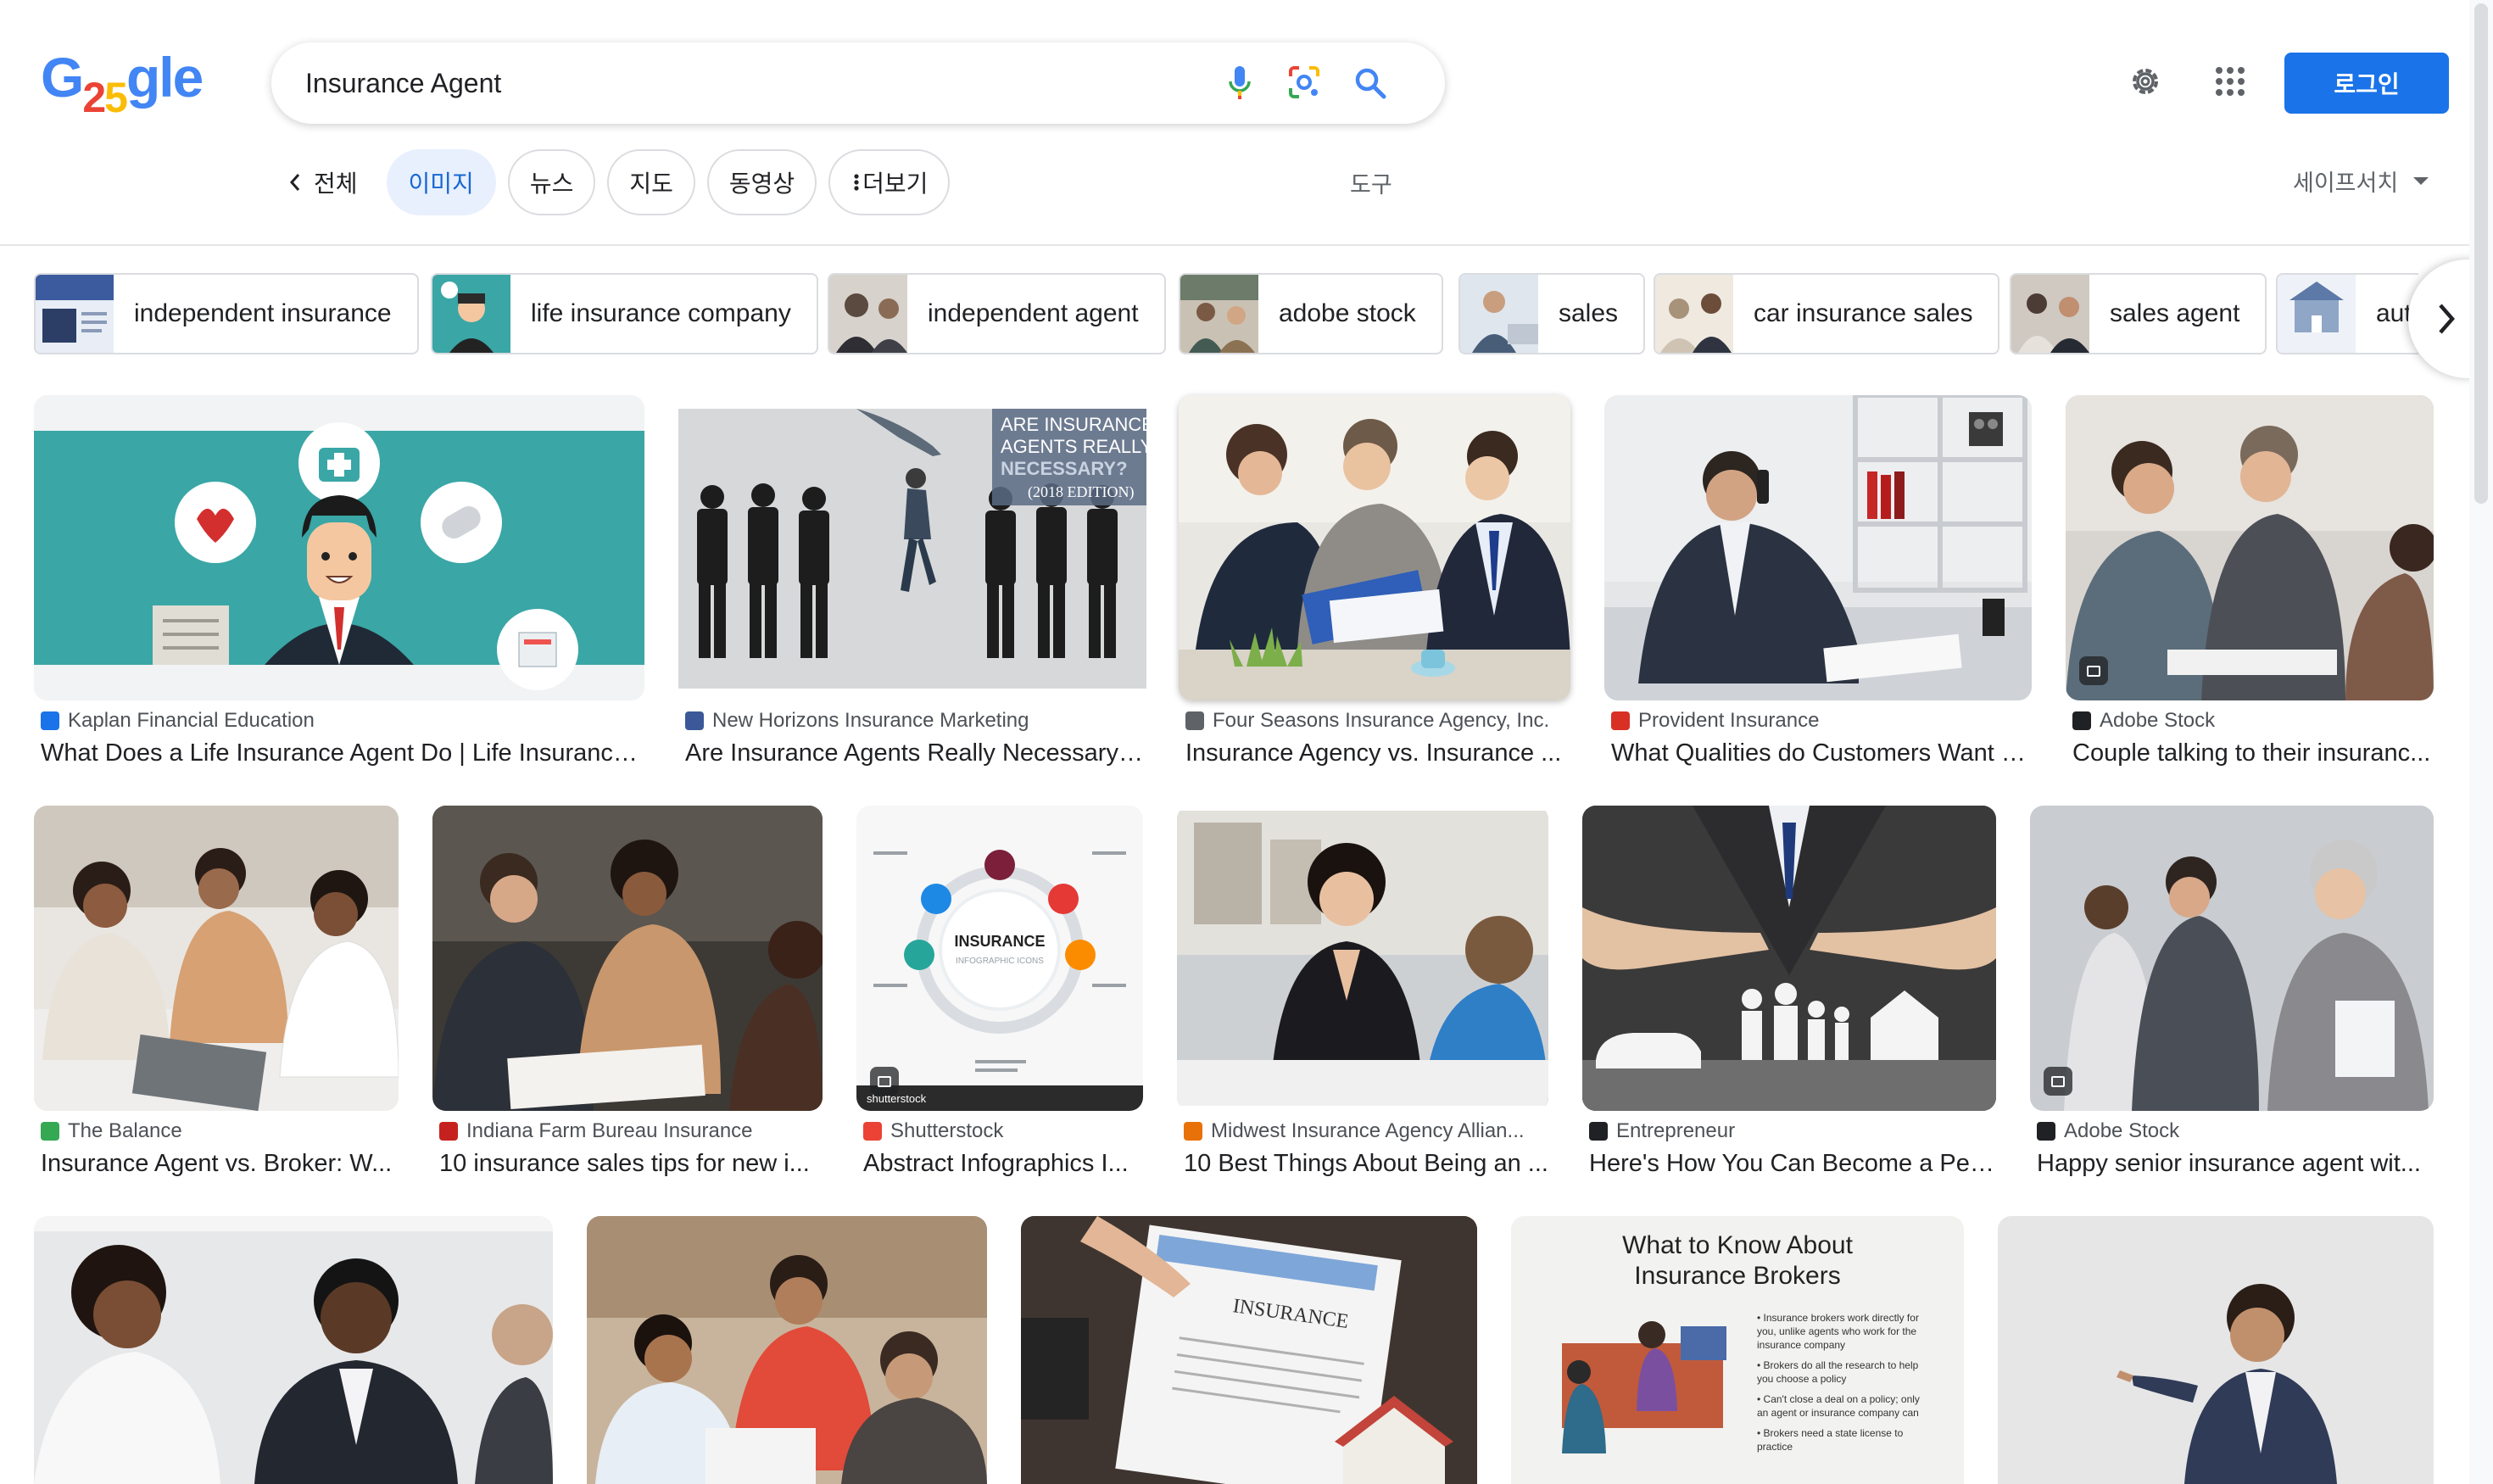  What do you see at coordinates (1073, 424) in the screenshot?
I see `overlay-text: ARE INSURANCE` at bounding box center [1073, 424].